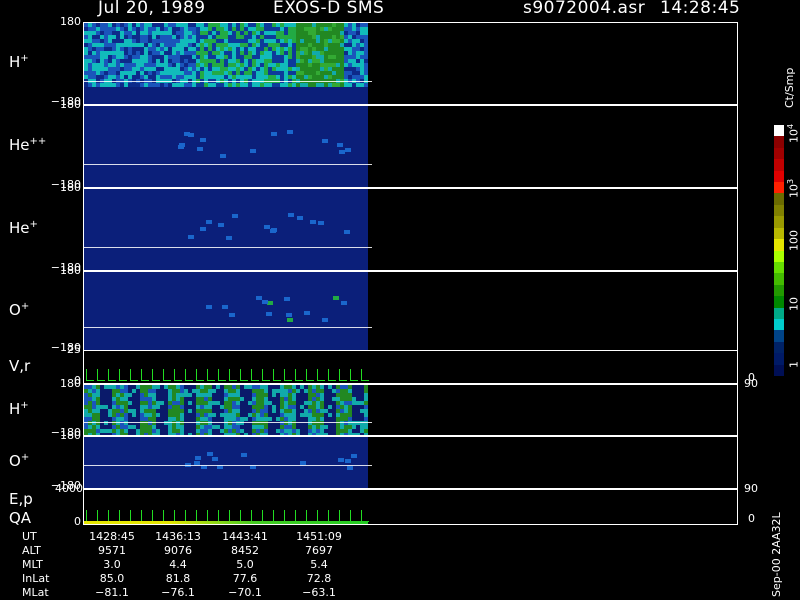 This screenshot has width=800, height=600. I want to click on footer-label: InLat, so click(36, 578).